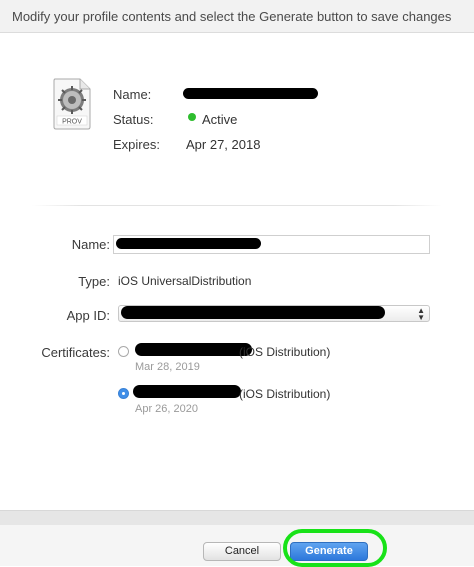 The image size is (474, 567). I want to click on certificate-radio-selected, so click(123, 393).